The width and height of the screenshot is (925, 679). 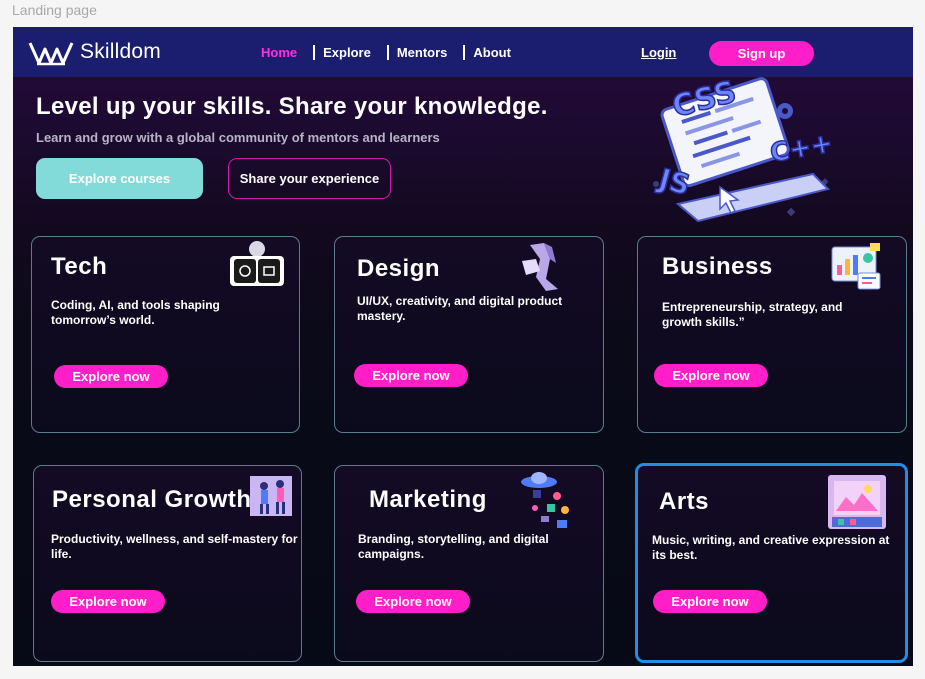 I want to click on arts-painting-icon, so click(x=857, y=502).